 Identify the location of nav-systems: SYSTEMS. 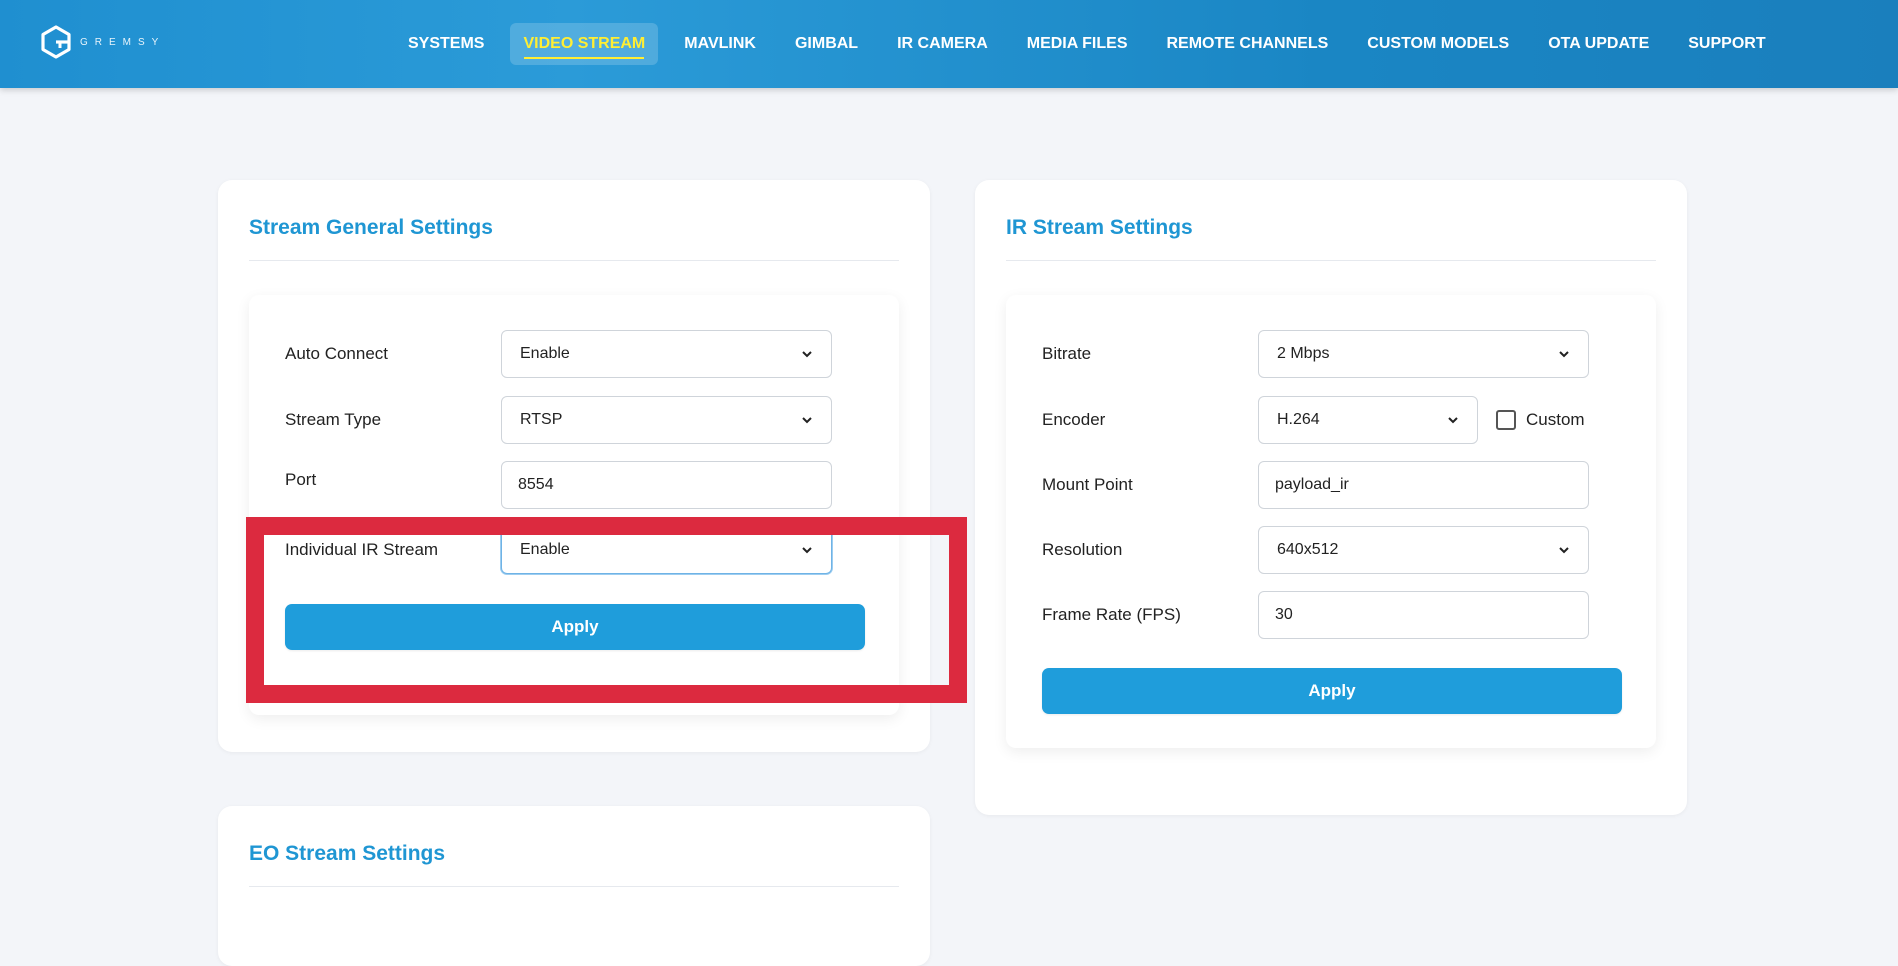
(446, 44).